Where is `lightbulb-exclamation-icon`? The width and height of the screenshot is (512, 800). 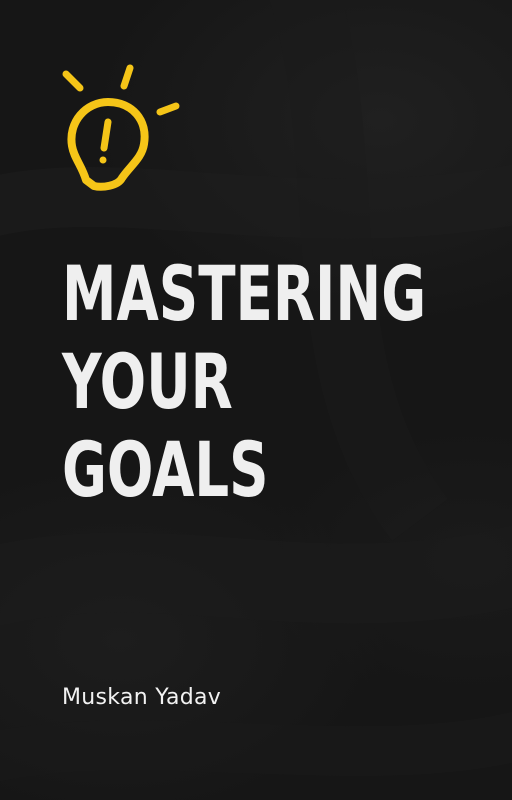 lightbulb-exclamation-icon is located at coordinates (121, 127).